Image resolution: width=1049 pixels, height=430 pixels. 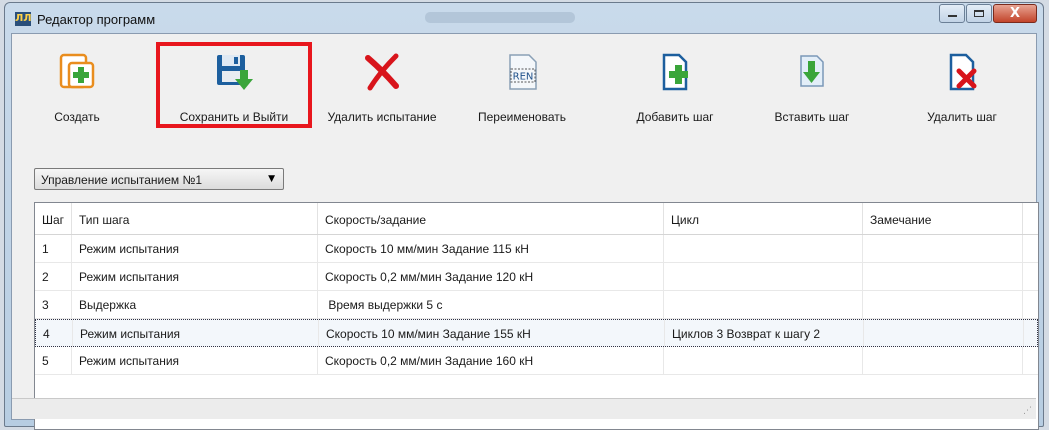 I want to click on app-icon: ЛЛ, so click(x=23, y=19).